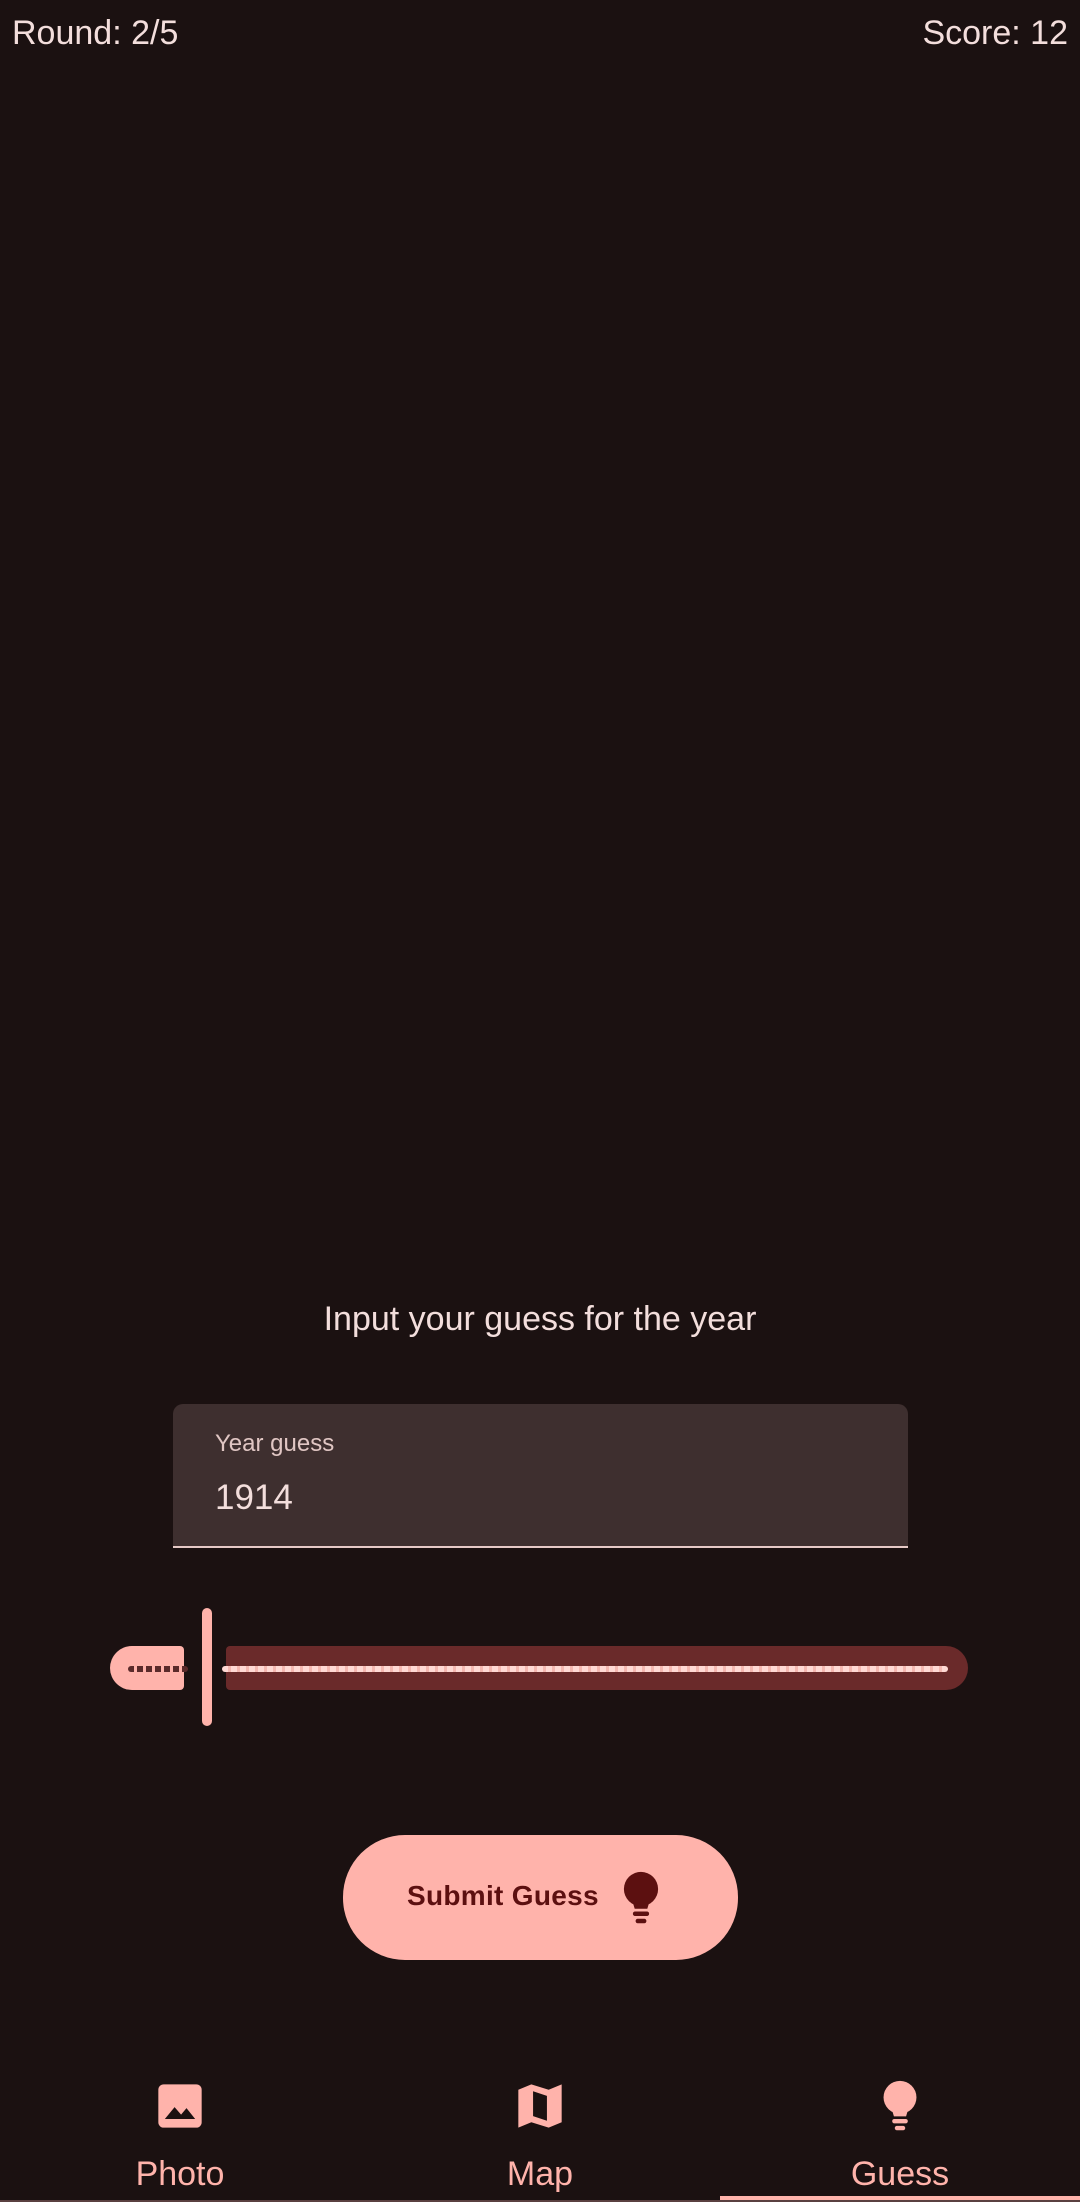  I want to click on map-icon, so click(540, 2106).